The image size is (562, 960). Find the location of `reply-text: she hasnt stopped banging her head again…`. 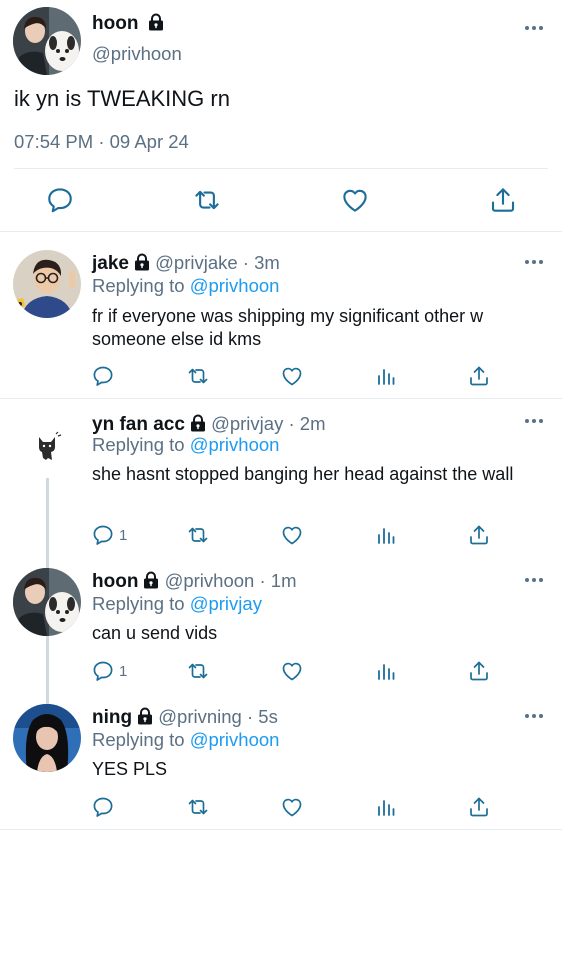

reply-text: she hasnt stopped banging her head again… is located at coordinates (303, 474).